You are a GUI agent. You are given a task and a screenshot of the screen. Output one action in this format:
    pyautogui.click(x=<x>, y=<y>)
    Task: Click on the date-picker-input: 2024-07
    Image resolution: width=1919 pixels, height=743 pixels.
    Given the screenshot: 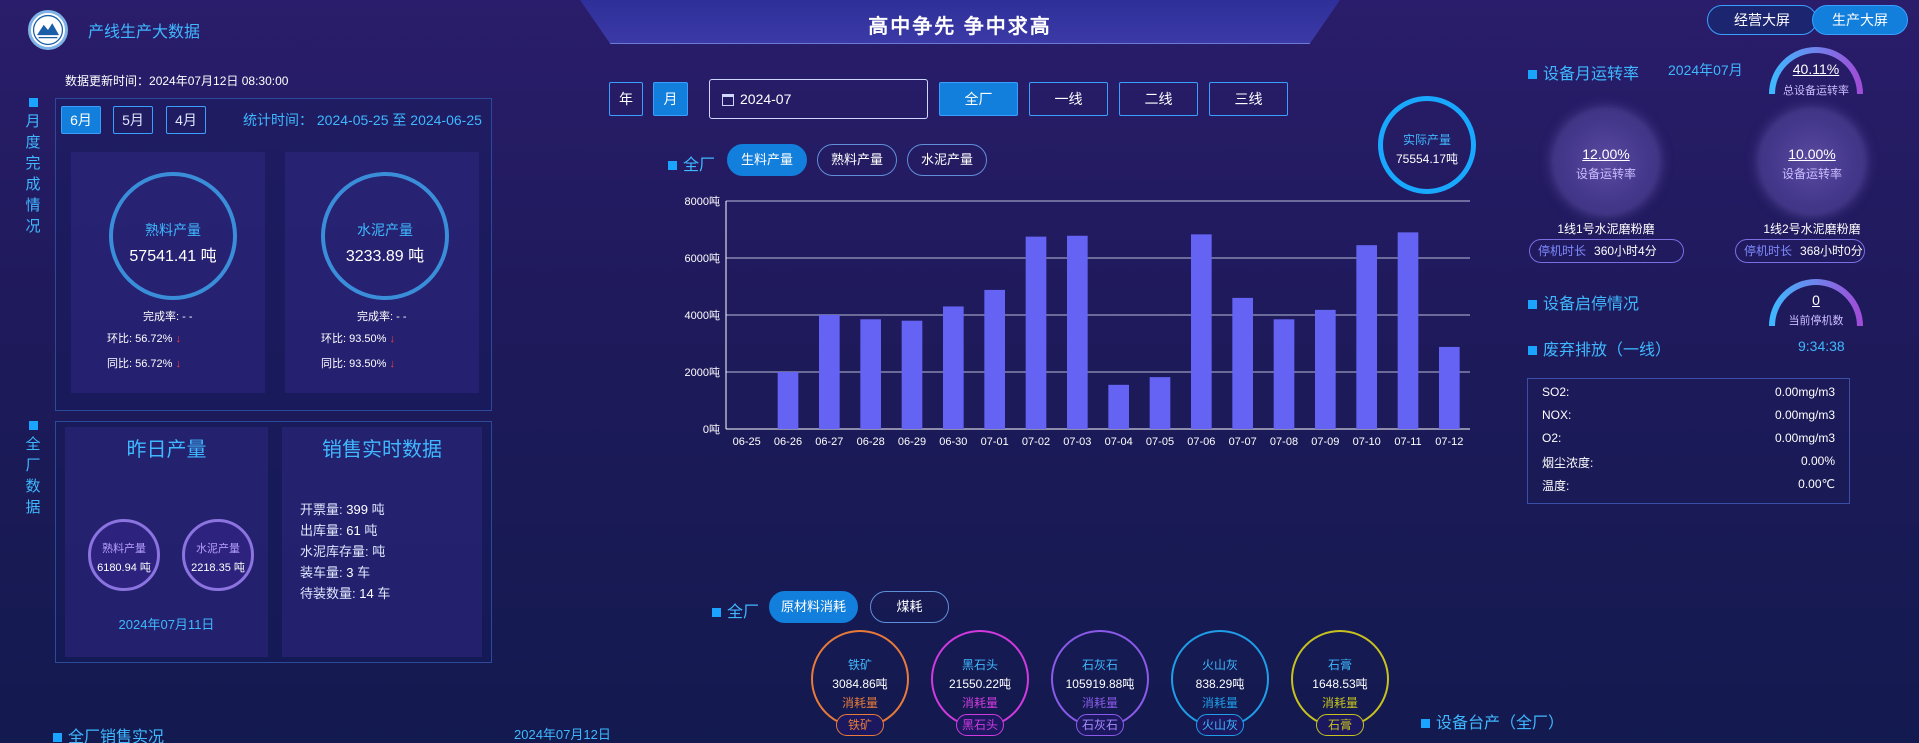 What is the action you would take?
    pyautogui.click(x=818, y=99)
    